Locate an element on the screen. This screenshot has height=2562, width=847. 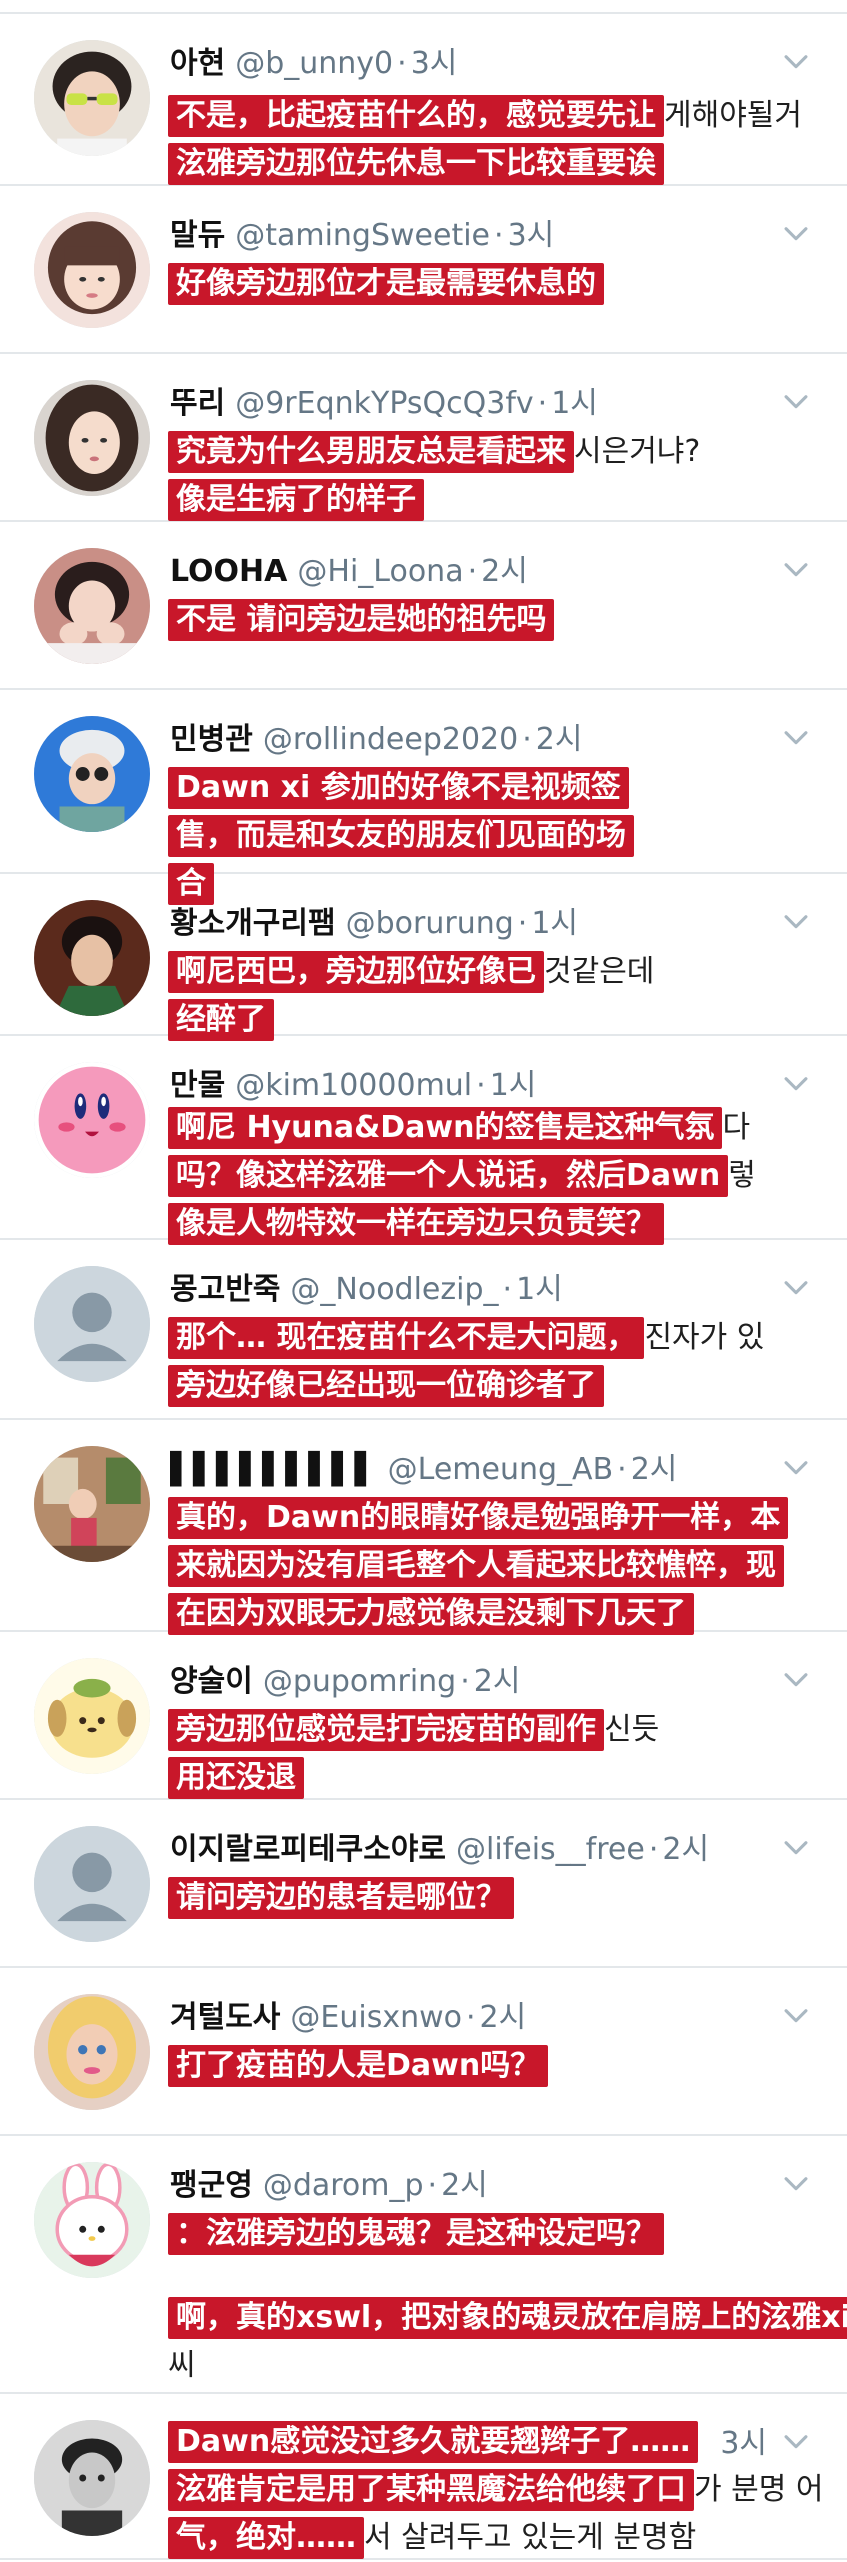
user-handle: @_Noodlezip_ is located at coordinates (394, 1289).